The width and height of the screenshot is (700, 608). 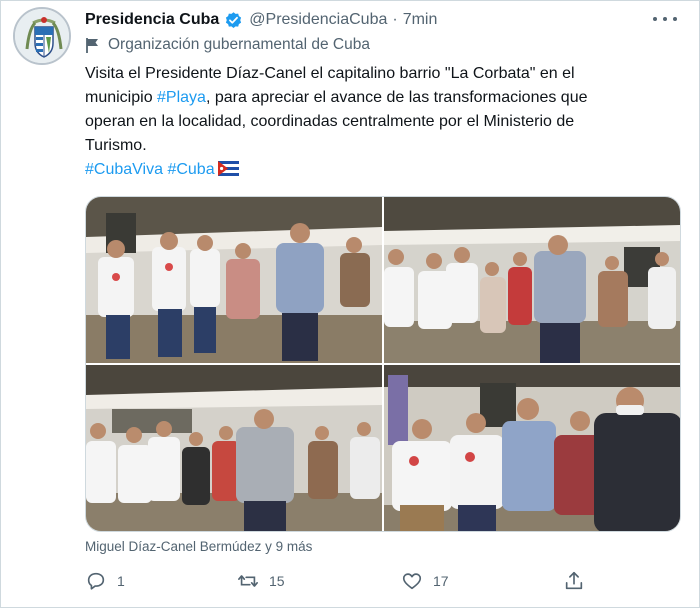 I want to click on reply-button: 1, so click(x=105, y=581).